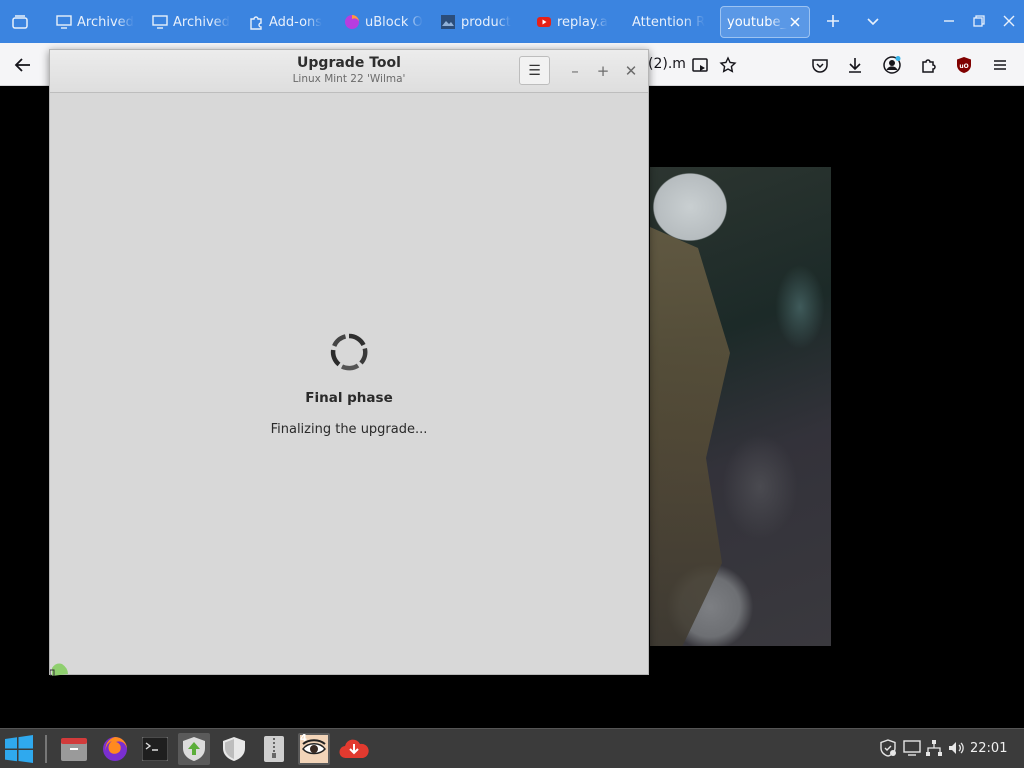 Image resolution: width=1024 pixels, height=768 pixels. Describe the element at coordinates (956, 748) in the screenshot. I see `volume-tray-icon` at that location.